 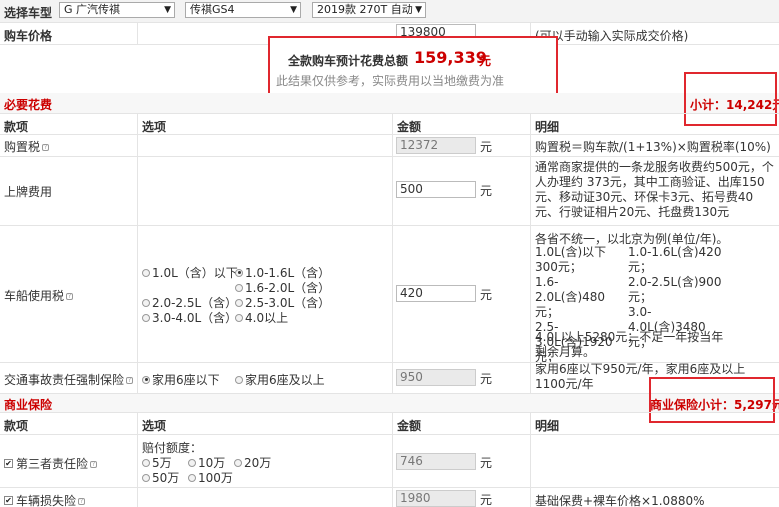 What do you see at coordinates (210, 477) in the screenshot?
I see `radio-option: 100万` at bounding box center [210, 477].